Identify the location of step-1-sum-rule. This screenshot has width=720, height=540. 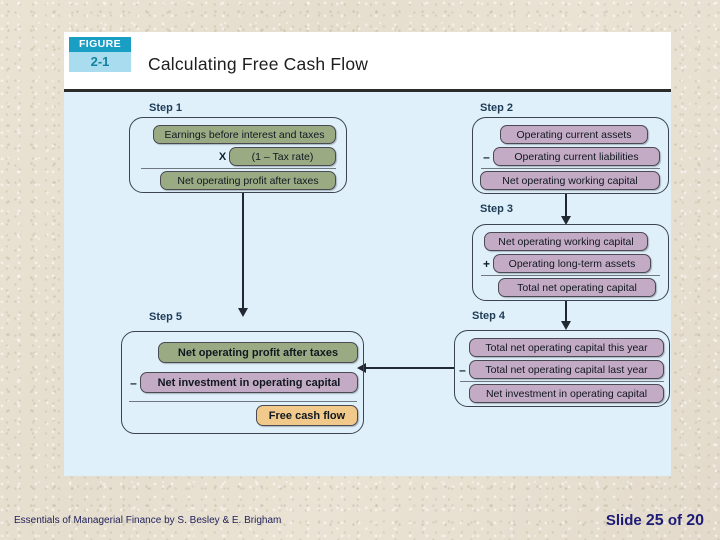
(238, 168).